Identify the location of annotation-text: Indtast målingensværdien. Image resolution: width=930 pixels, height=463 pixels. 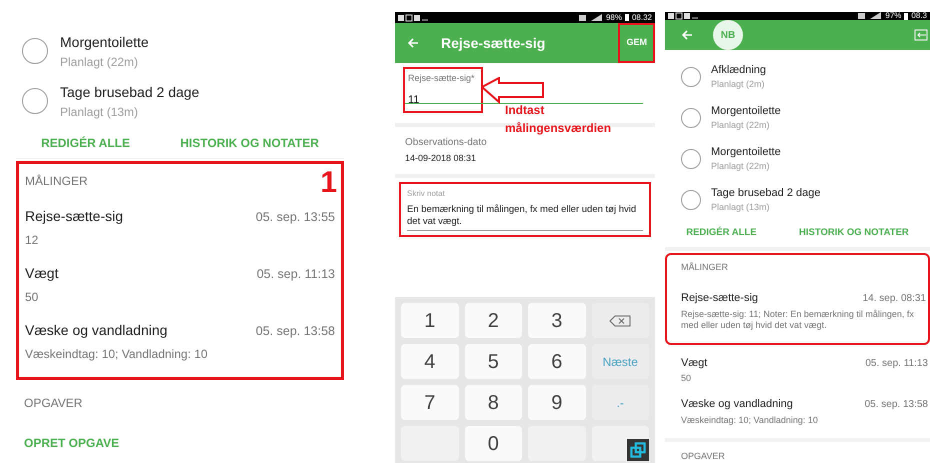
(558, 119).